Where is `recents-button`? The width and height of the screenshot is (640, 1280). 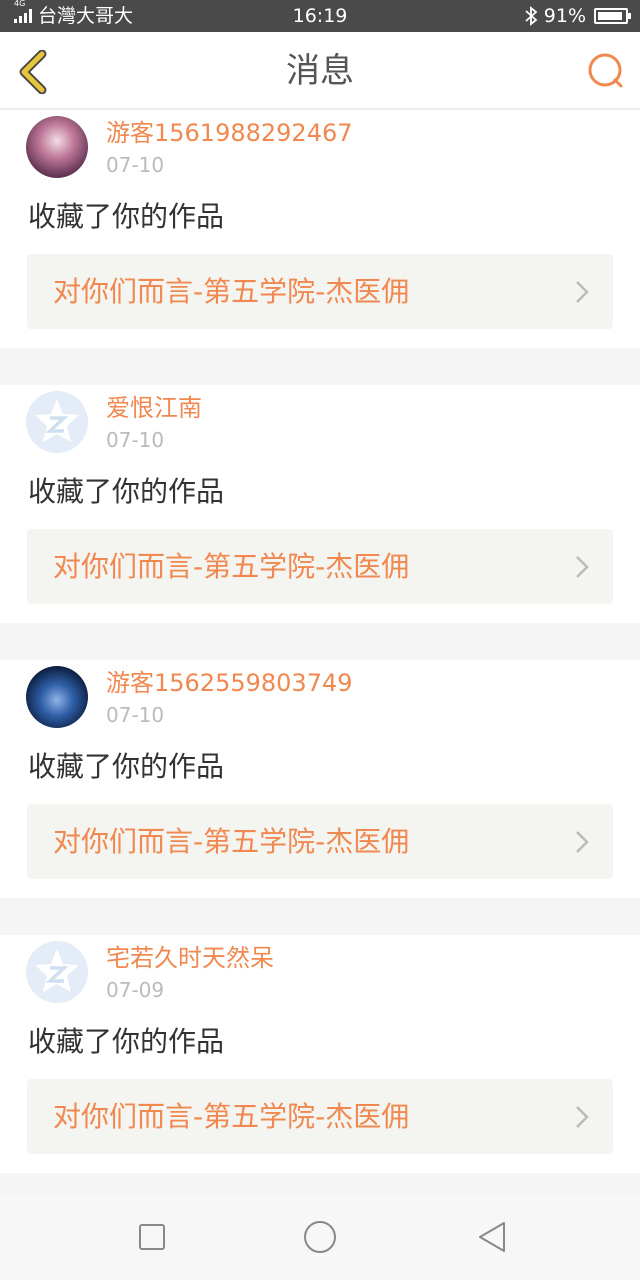
recents-button is located at coordinates (152, 1237).